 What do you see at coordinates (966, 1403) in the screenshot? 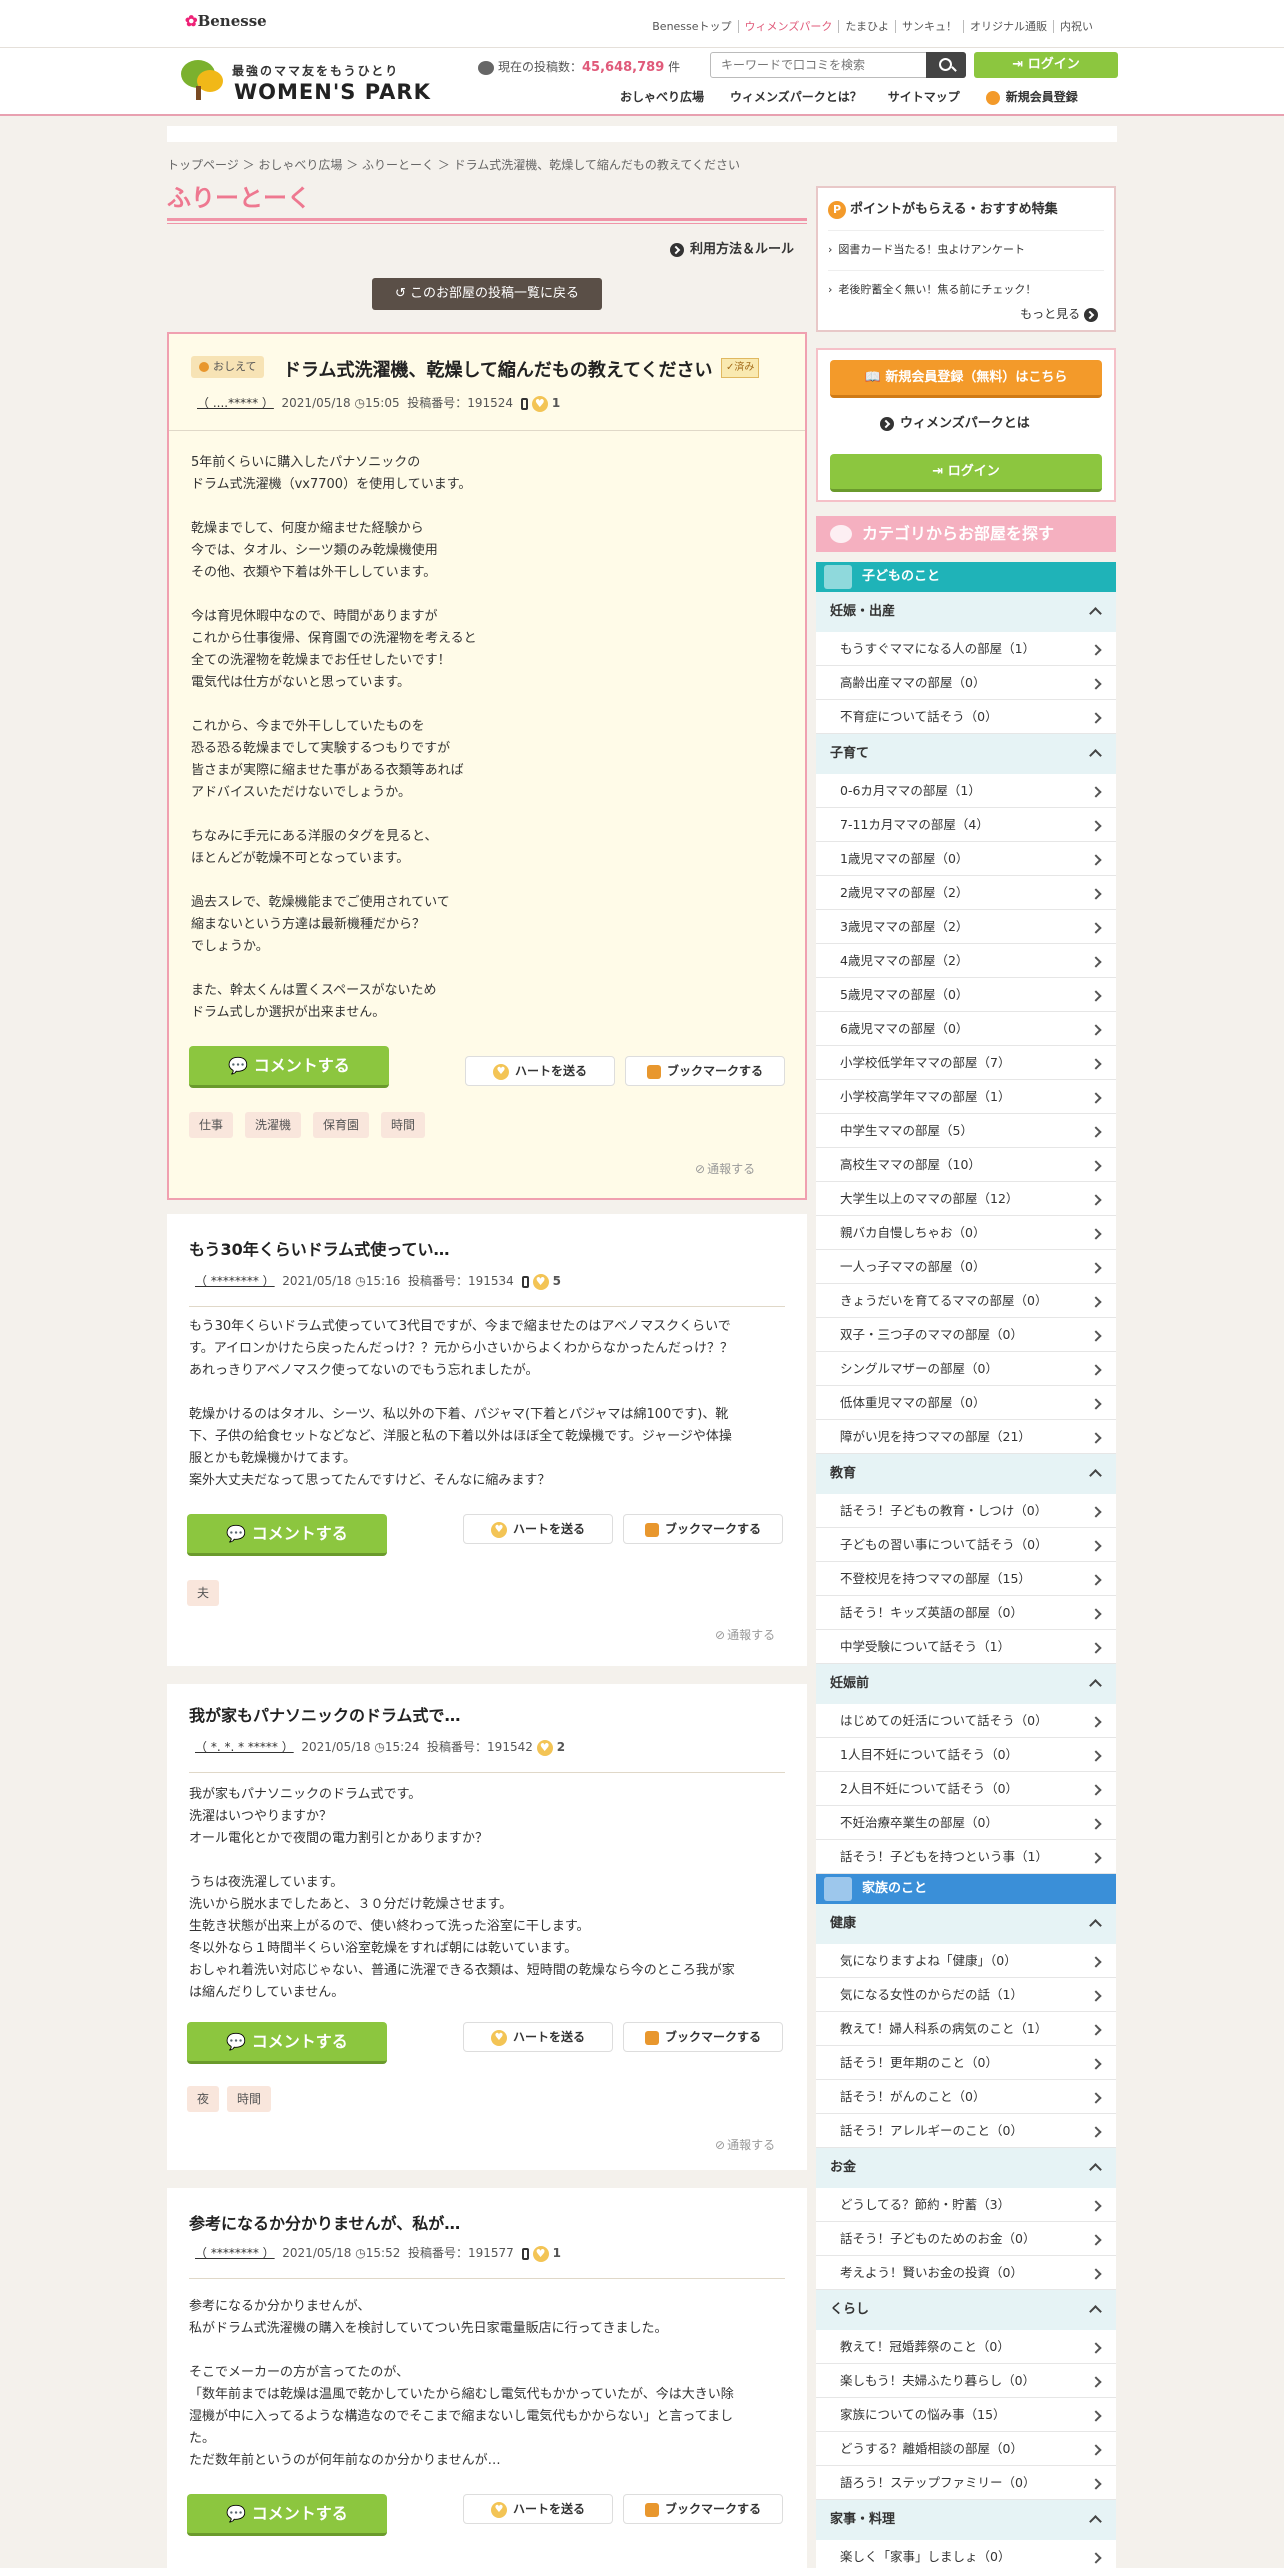
I see `room-link: 低体重児ママの部屋（0）` at bounding box center [966, 1403].